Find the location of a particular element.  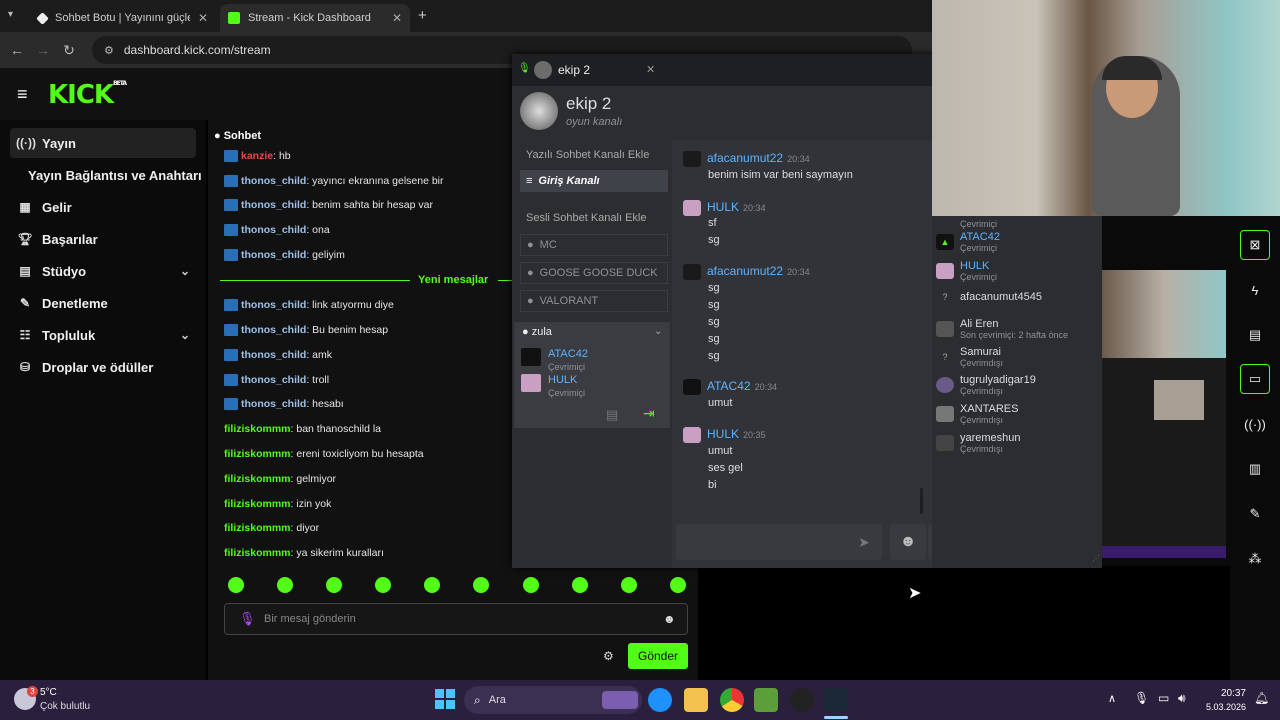

voice-channel-goose: ● GOOSE GOOSE DUCK is located at coordinates (594, 273).